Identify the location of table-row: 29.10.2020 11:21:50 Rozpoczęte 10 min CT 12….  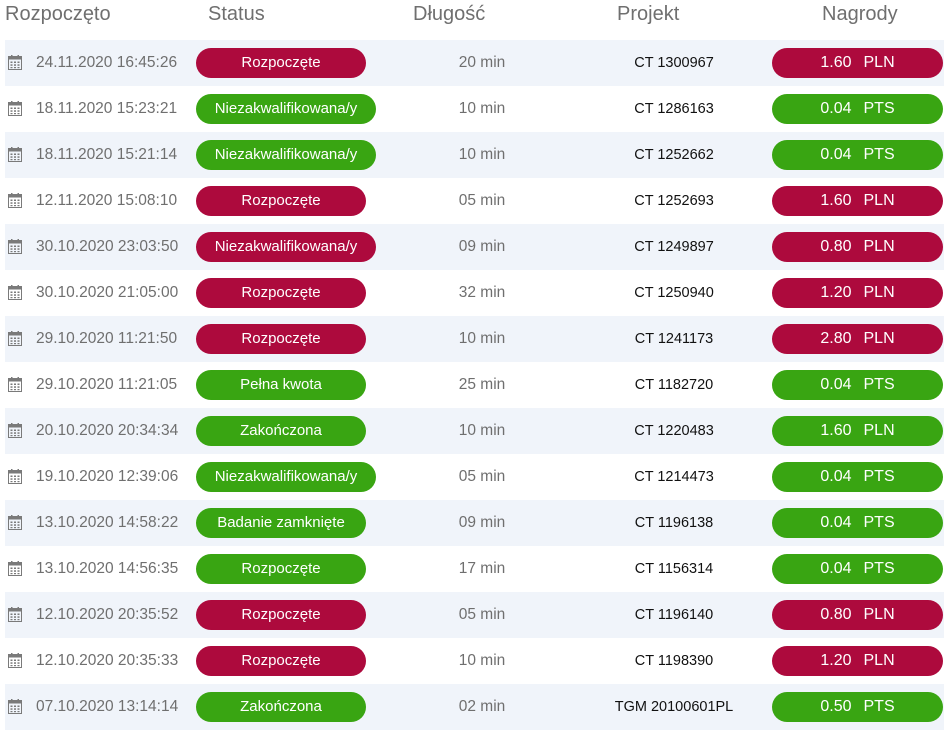
(474, 339).